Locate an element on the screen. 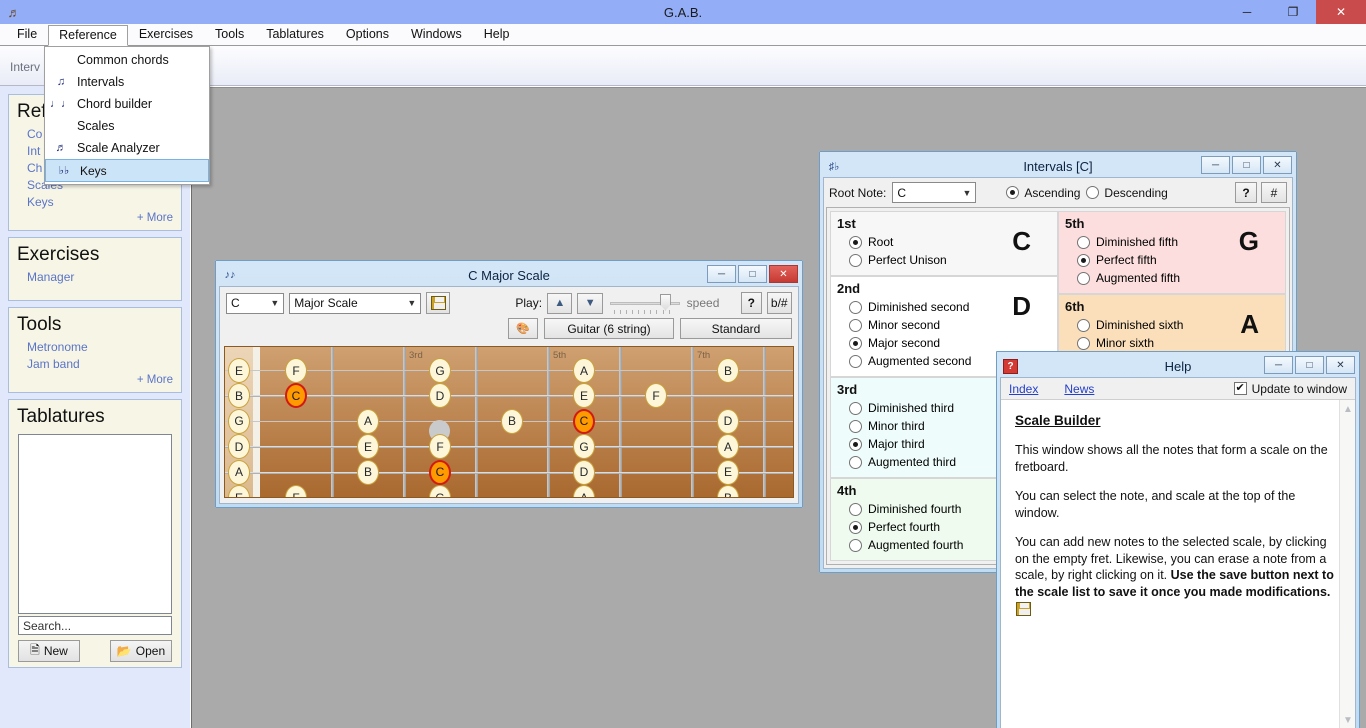 This screenshot has width=1366, height=728. close-button: ✕ is located at coordinates (1341, 12).